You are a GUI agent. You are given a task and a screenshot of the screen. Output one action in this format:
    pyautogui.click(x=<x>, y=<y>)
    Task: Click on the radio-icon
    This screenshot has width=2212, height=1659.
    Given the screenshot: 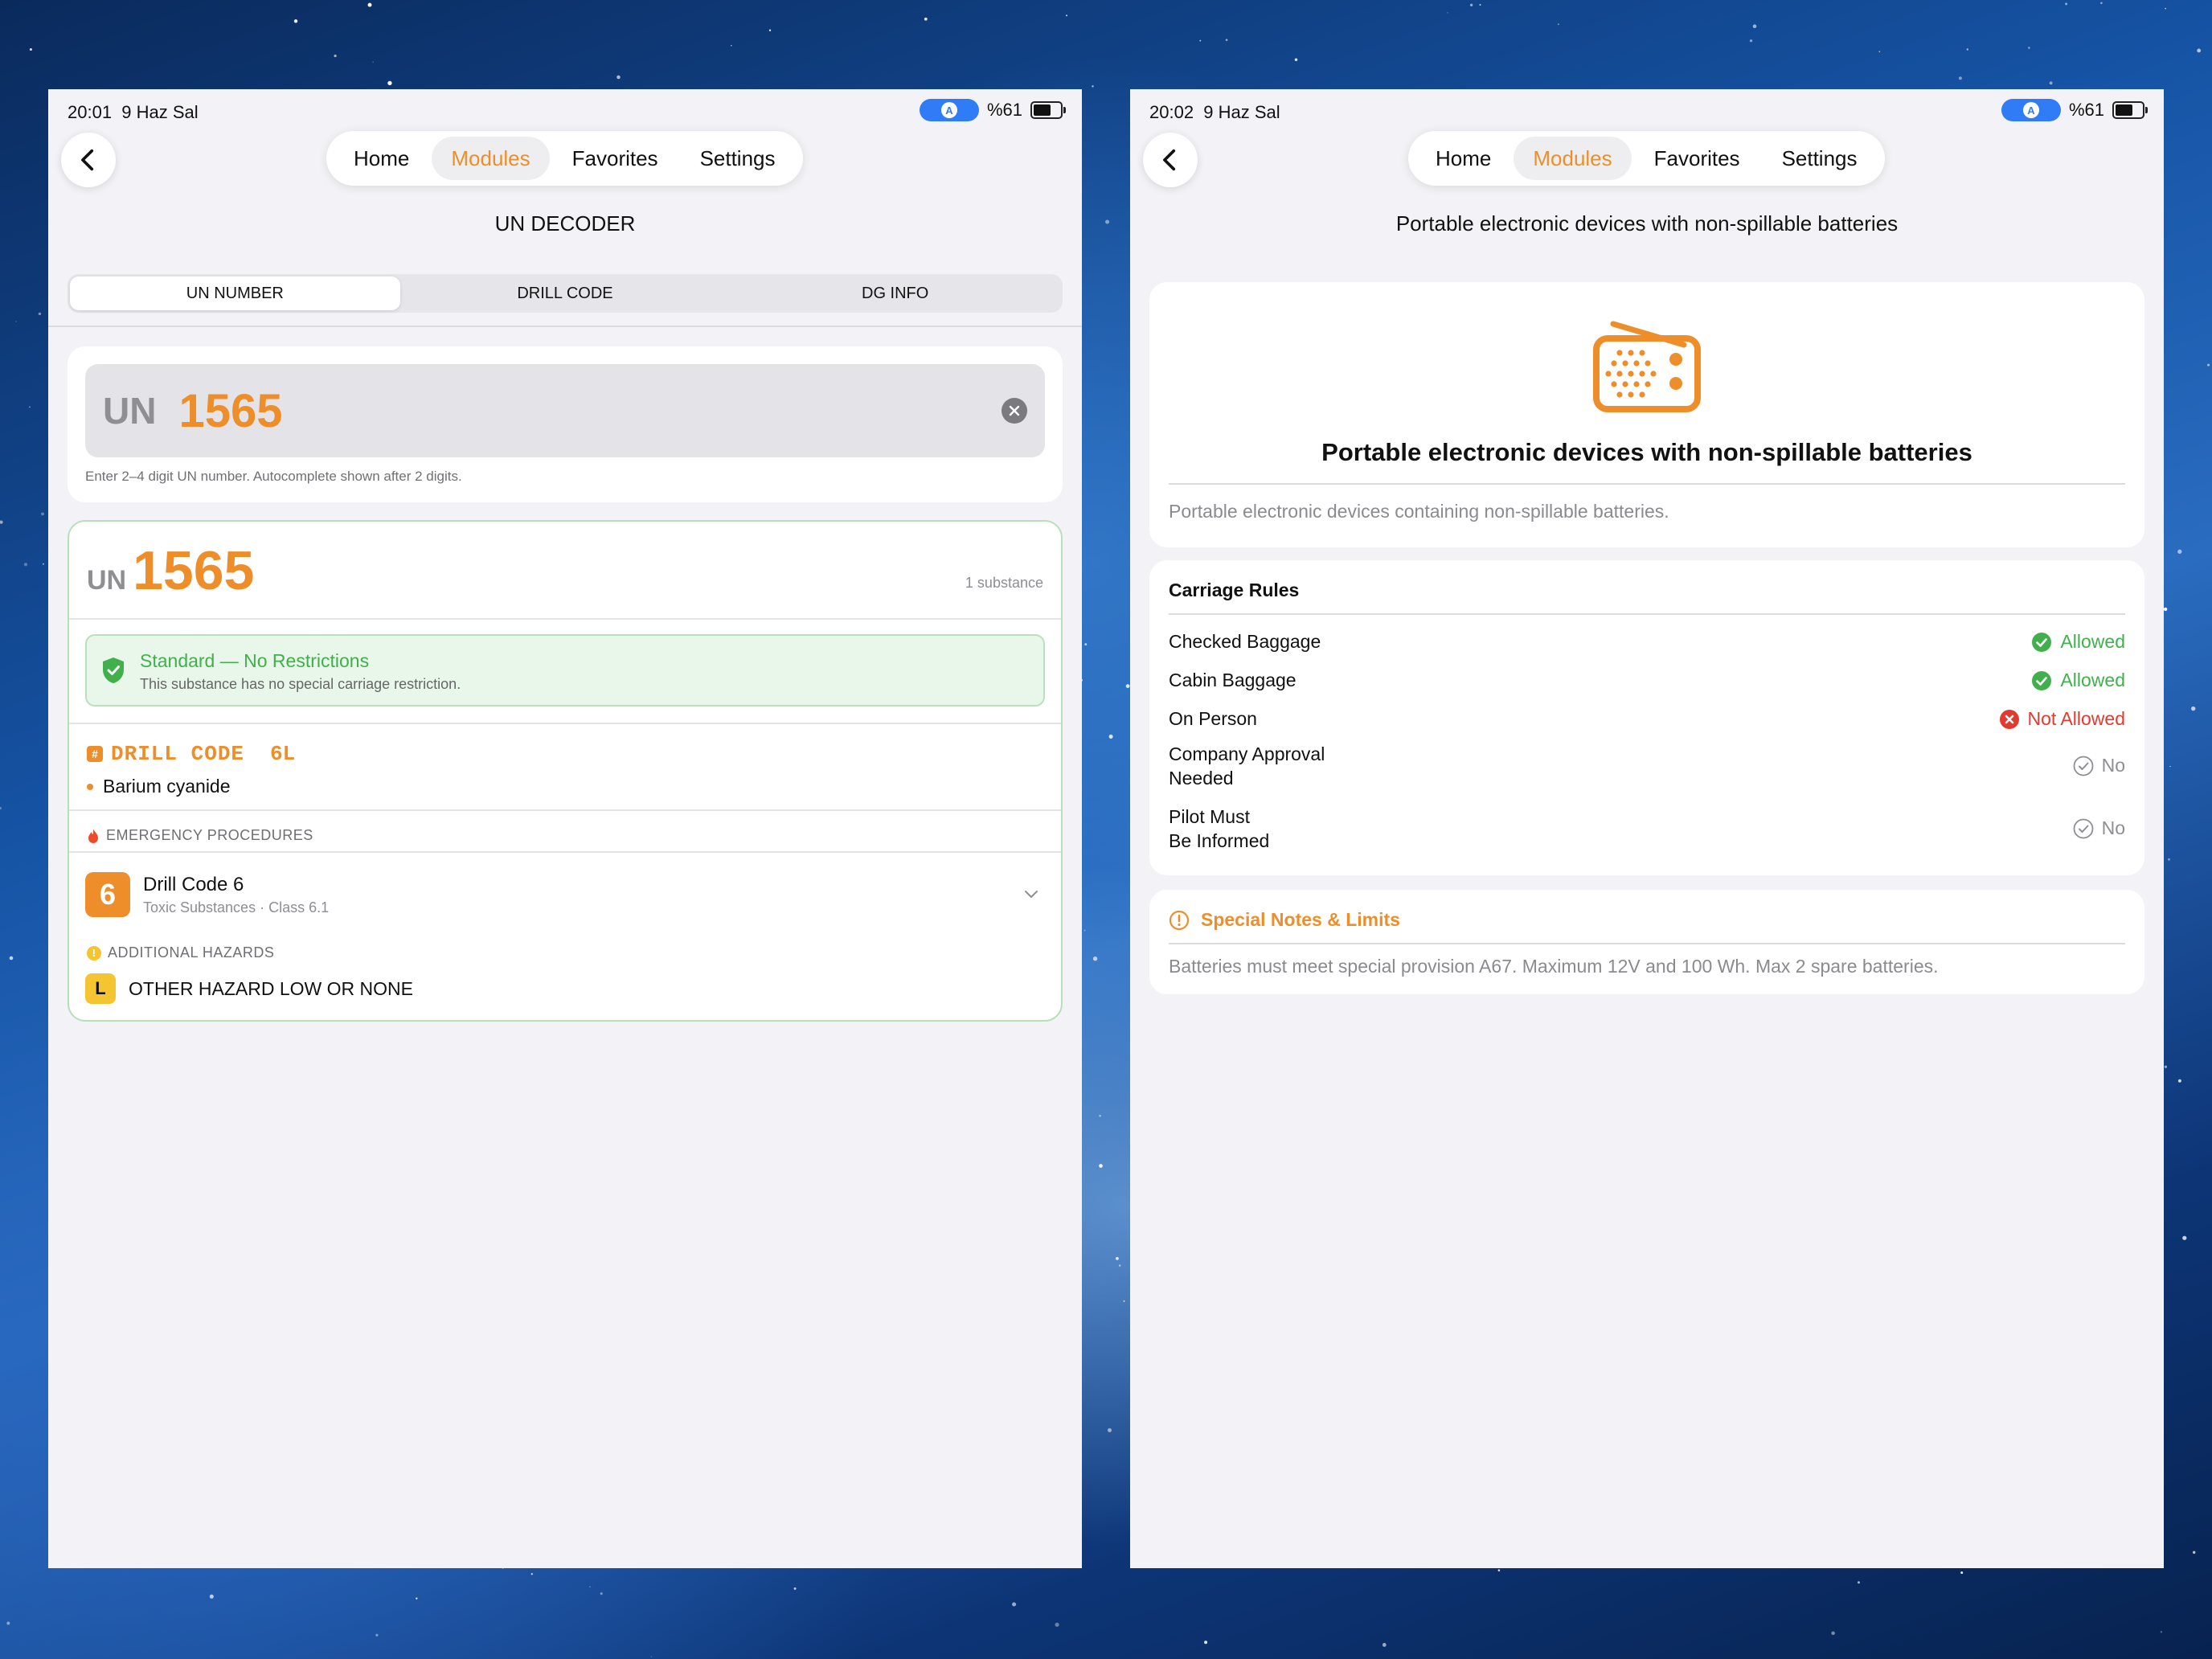 What is the action you would take?
    pyautogui.click(x=1647, y=366)
    